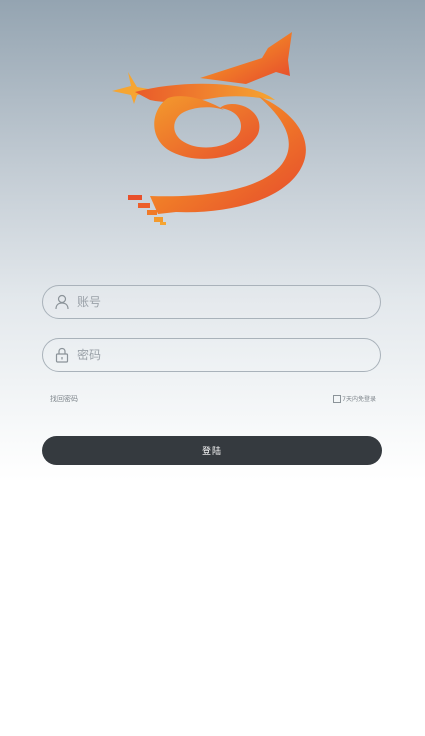 Image resolution: width=425 pixels, height=736 pixels. I want to click on app-logo, so click(209, 128).